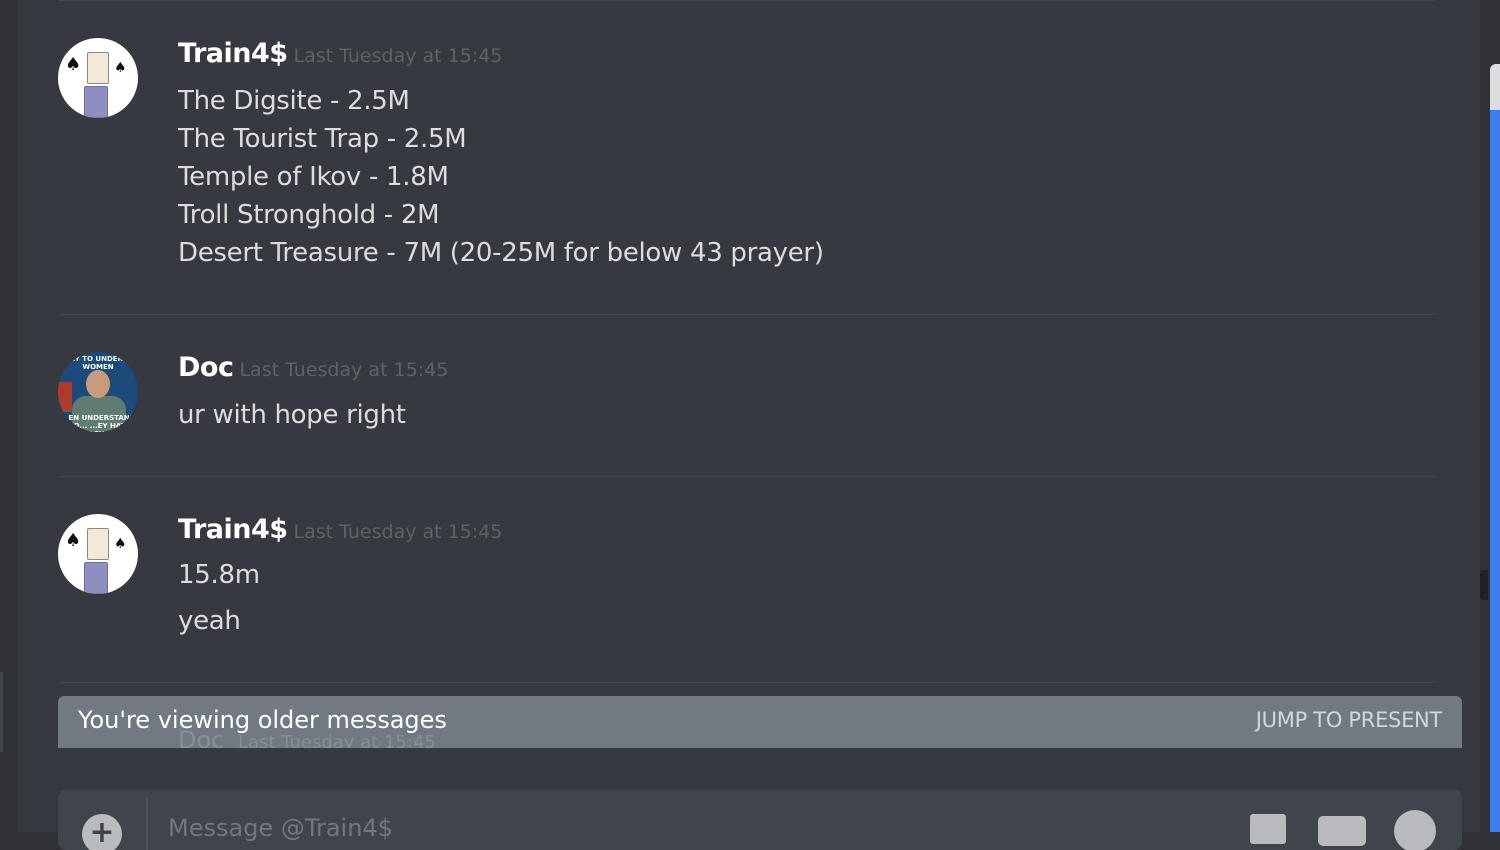  What do you see at coordinates (294, 101) in the screenshot?
I see `message-text: The Digsite - 2.5M` at bounding box center [294, 101].